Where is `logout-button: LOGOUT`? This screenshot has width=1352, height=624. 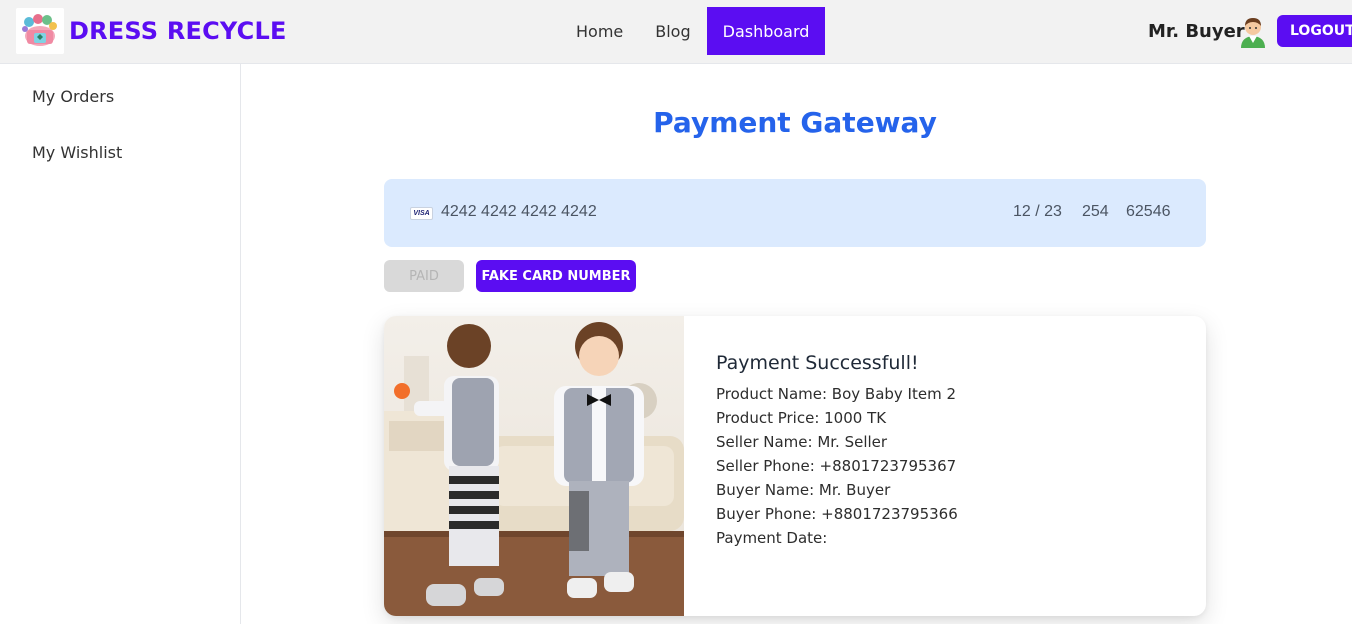 logout-button: LOGOUT is located at coordinates (1314, 31).